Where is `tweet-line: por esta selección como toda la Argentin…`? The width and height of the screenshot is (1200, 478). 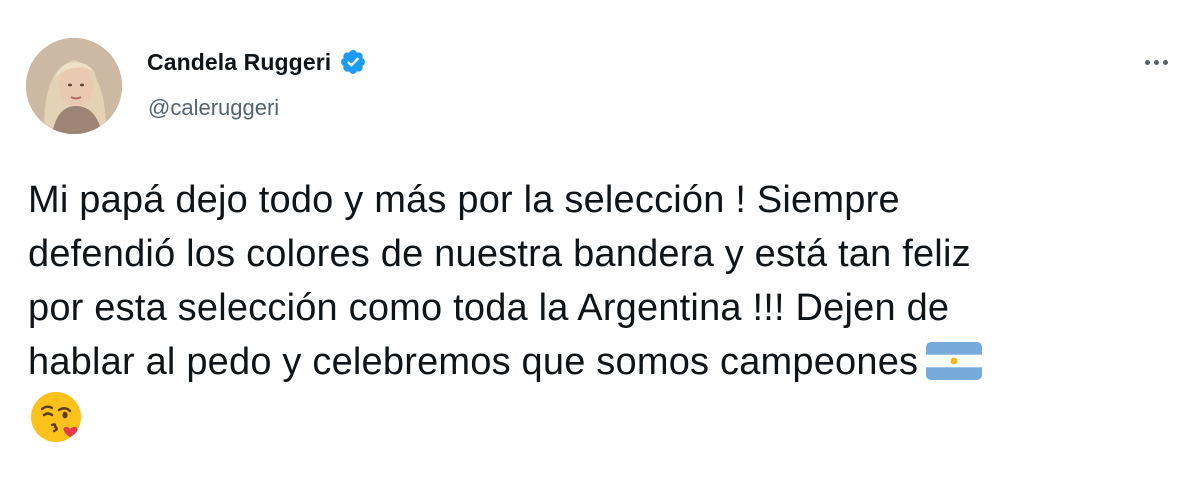 tweet-line: por esta selección como toda la Argentin… is located at coordinates (489, 308).